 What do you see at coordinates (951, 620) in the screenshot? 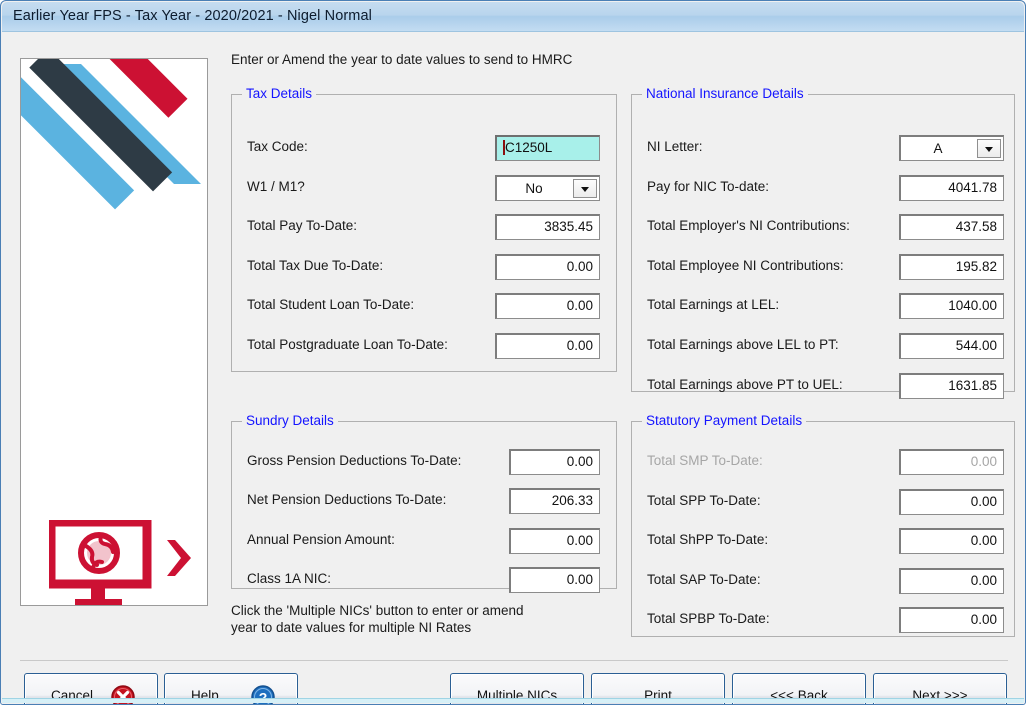
I see `total-spbp-to-date-input: 0.00` at bounding box center [951, 620].